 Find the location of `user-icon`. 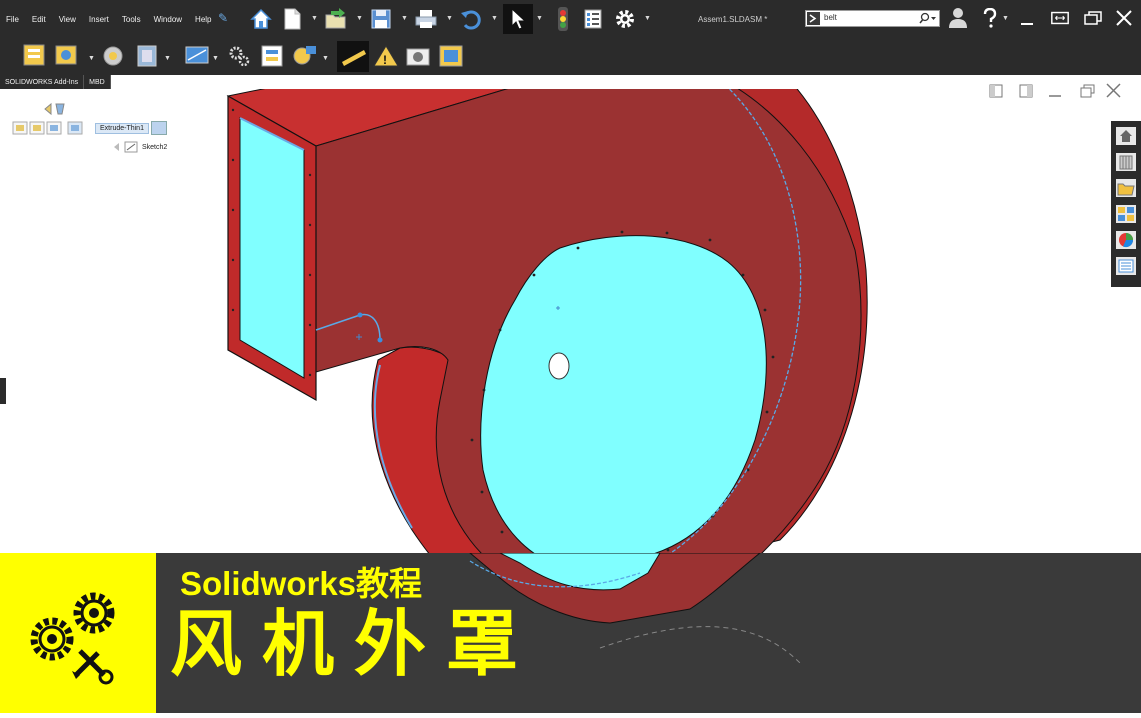

user-icon is located at coordinates (958, 18).